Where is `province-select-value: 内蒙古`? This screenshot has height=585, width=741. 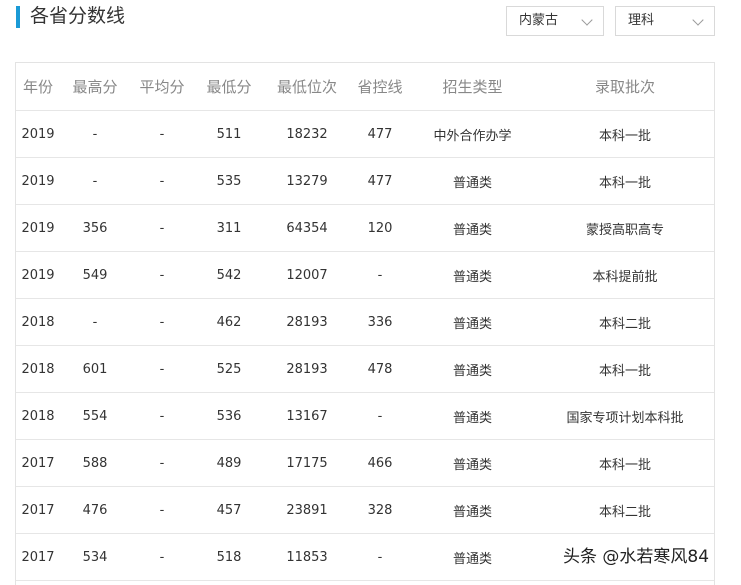
province-select-value: 内蒙古 is located at coordinates (539, 20).